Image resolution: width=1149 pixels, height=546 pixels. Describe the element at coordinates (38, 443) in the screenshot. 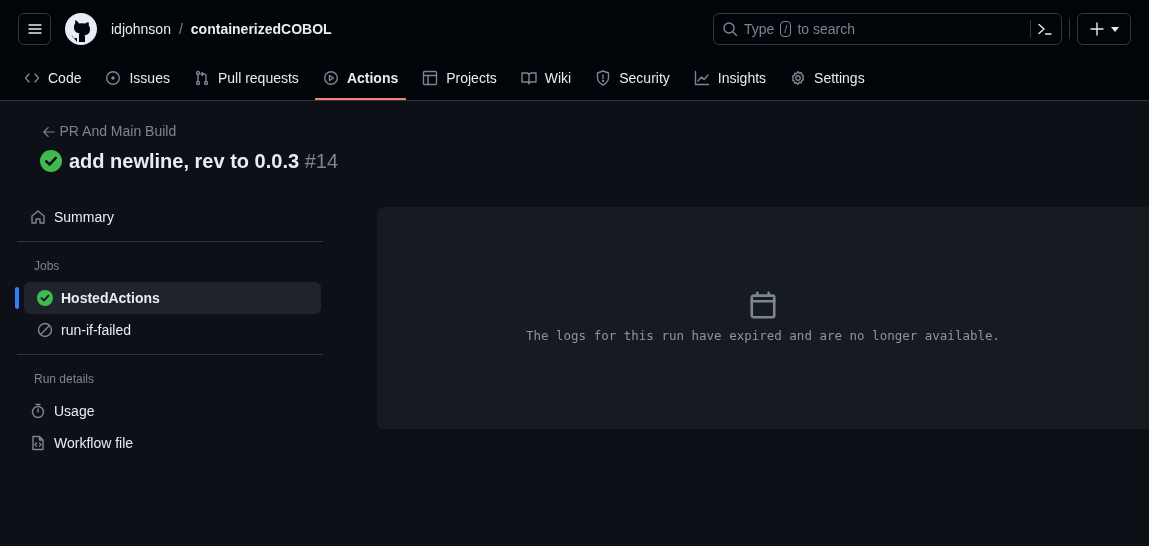

I see `file-code-icon` at that location.